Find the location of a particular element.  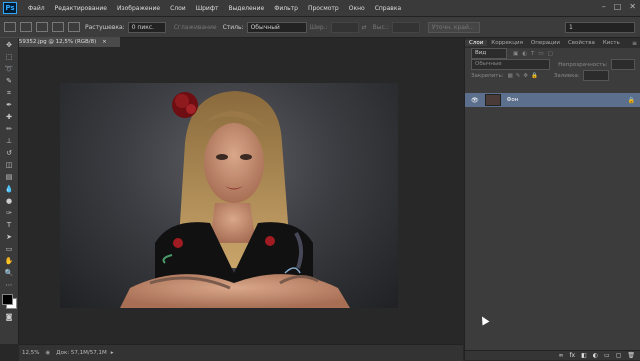

eyedropper-tool-icon: ✒ is located at coordinates (9, 105).